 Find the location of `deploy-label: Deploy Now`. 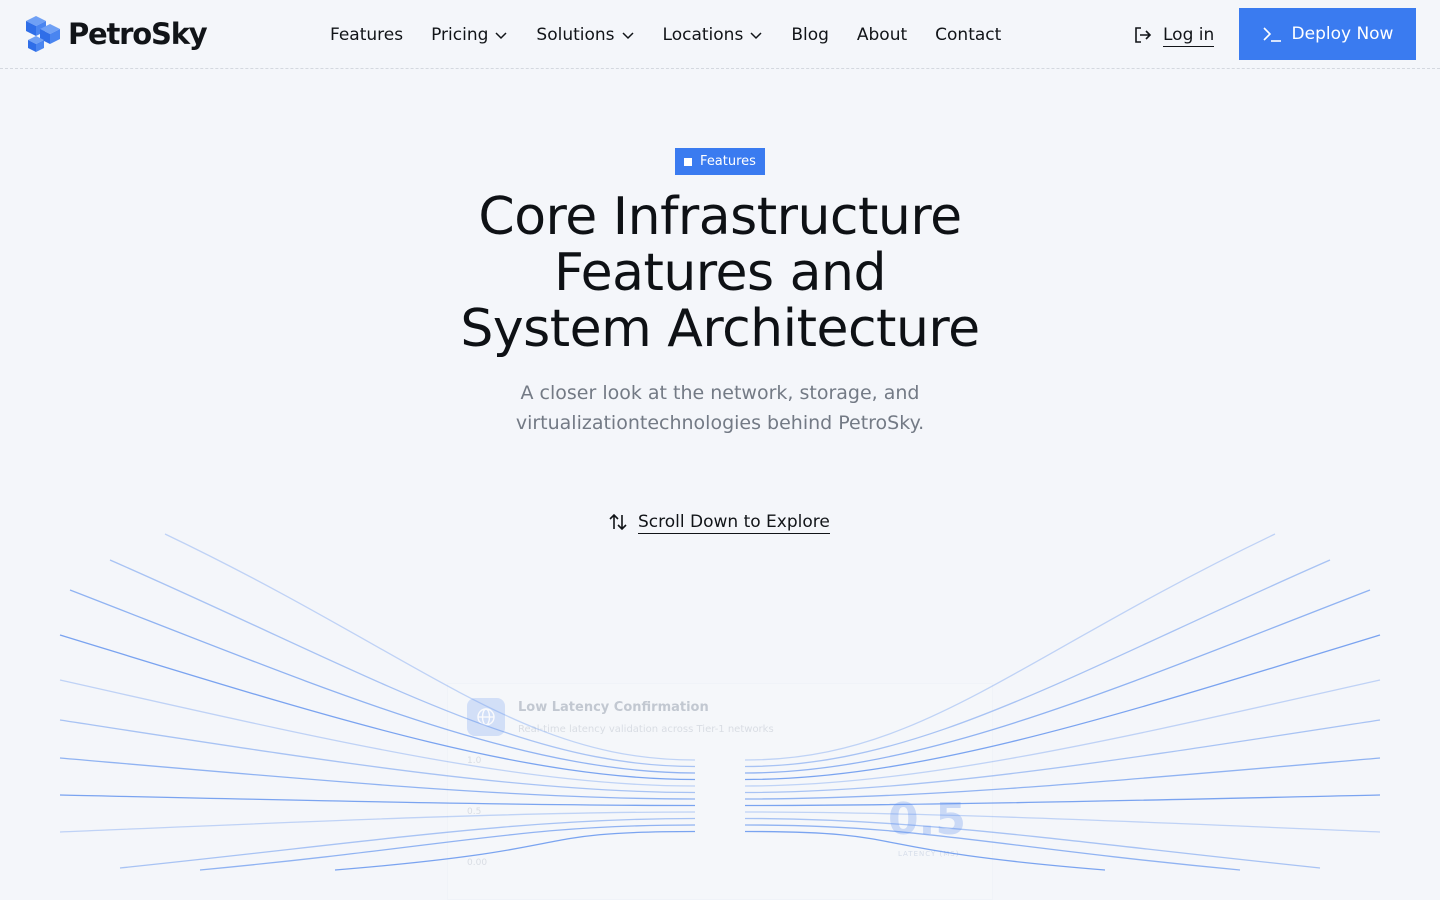

deploy-label: Deploy Now is located at coordinates (1342, 34).